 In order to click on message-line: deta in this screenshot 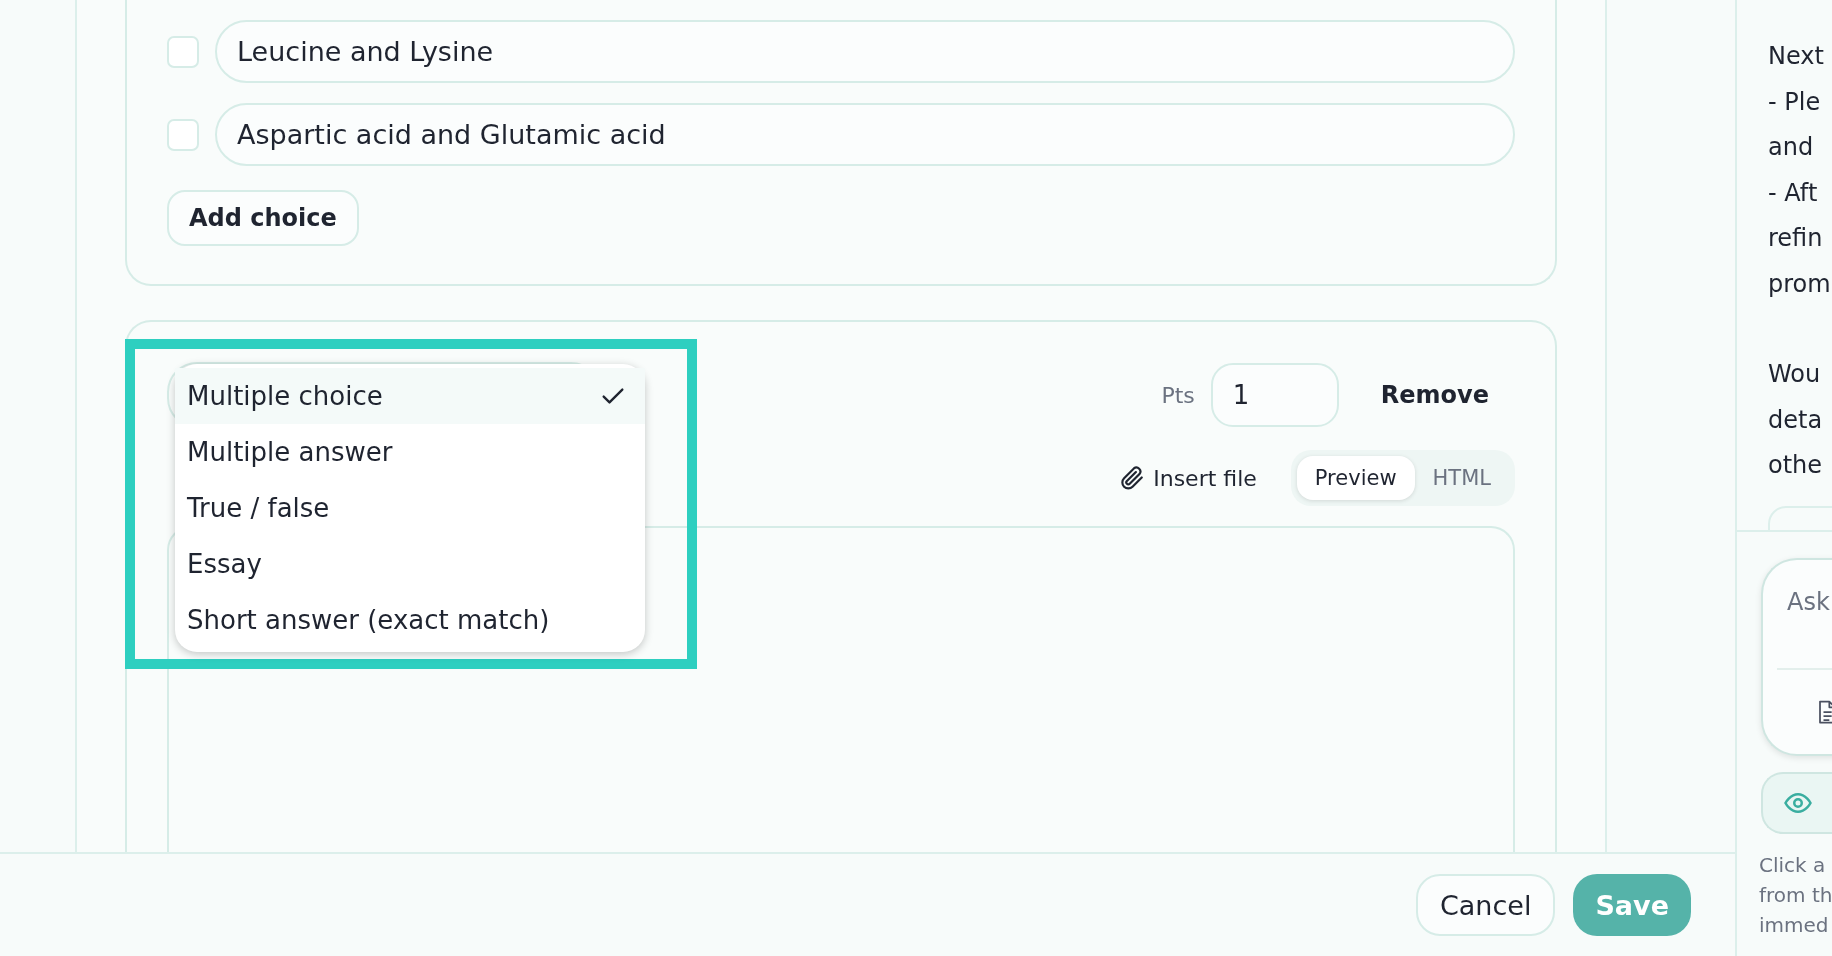, I will do `click(1796, 420)`.